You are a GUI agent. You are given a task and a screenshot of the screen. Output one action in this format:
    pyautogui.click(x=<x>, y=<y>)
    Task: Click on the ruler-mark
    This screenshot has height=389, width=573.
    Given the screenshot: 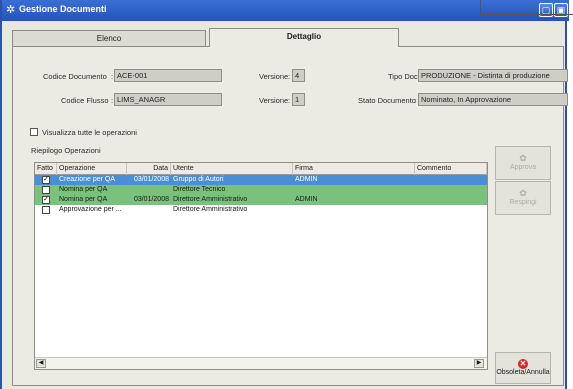 What is the action you would take?
    pyautogui.click(x=480, y=7)
    